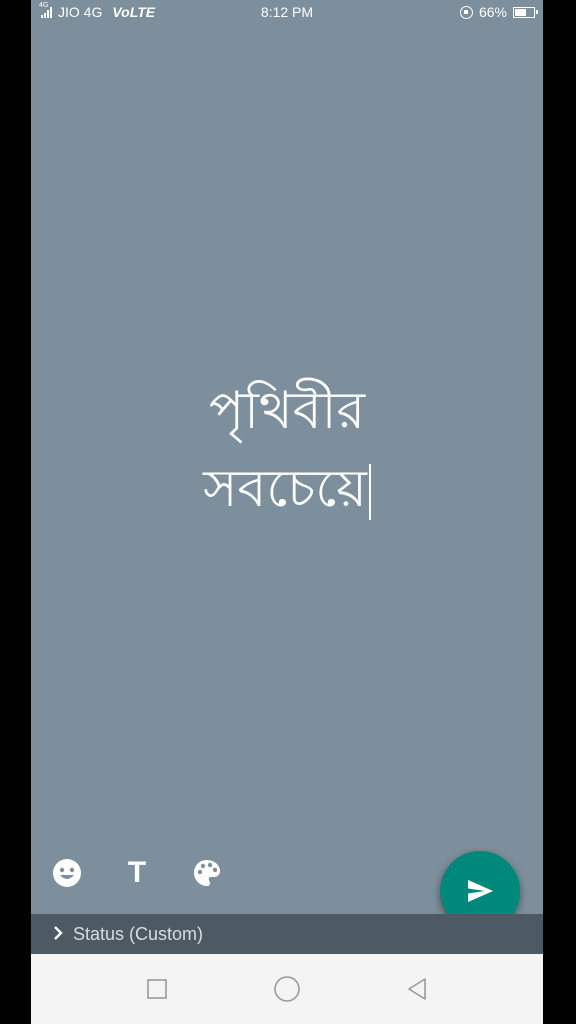 This screenshot has width=576, height=1024. I want to click on send-icon, so click(480, 891).